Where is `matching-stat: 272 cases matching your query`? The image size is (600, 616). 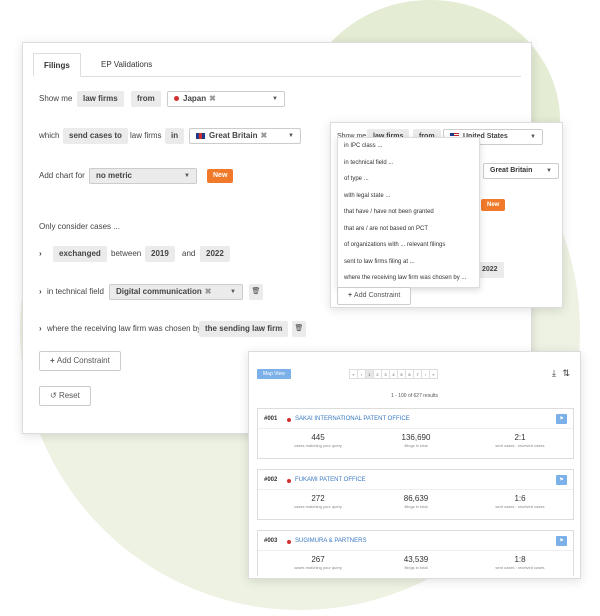
matching-stat: 272 cases matching your query is located at coordinates (318, 501).